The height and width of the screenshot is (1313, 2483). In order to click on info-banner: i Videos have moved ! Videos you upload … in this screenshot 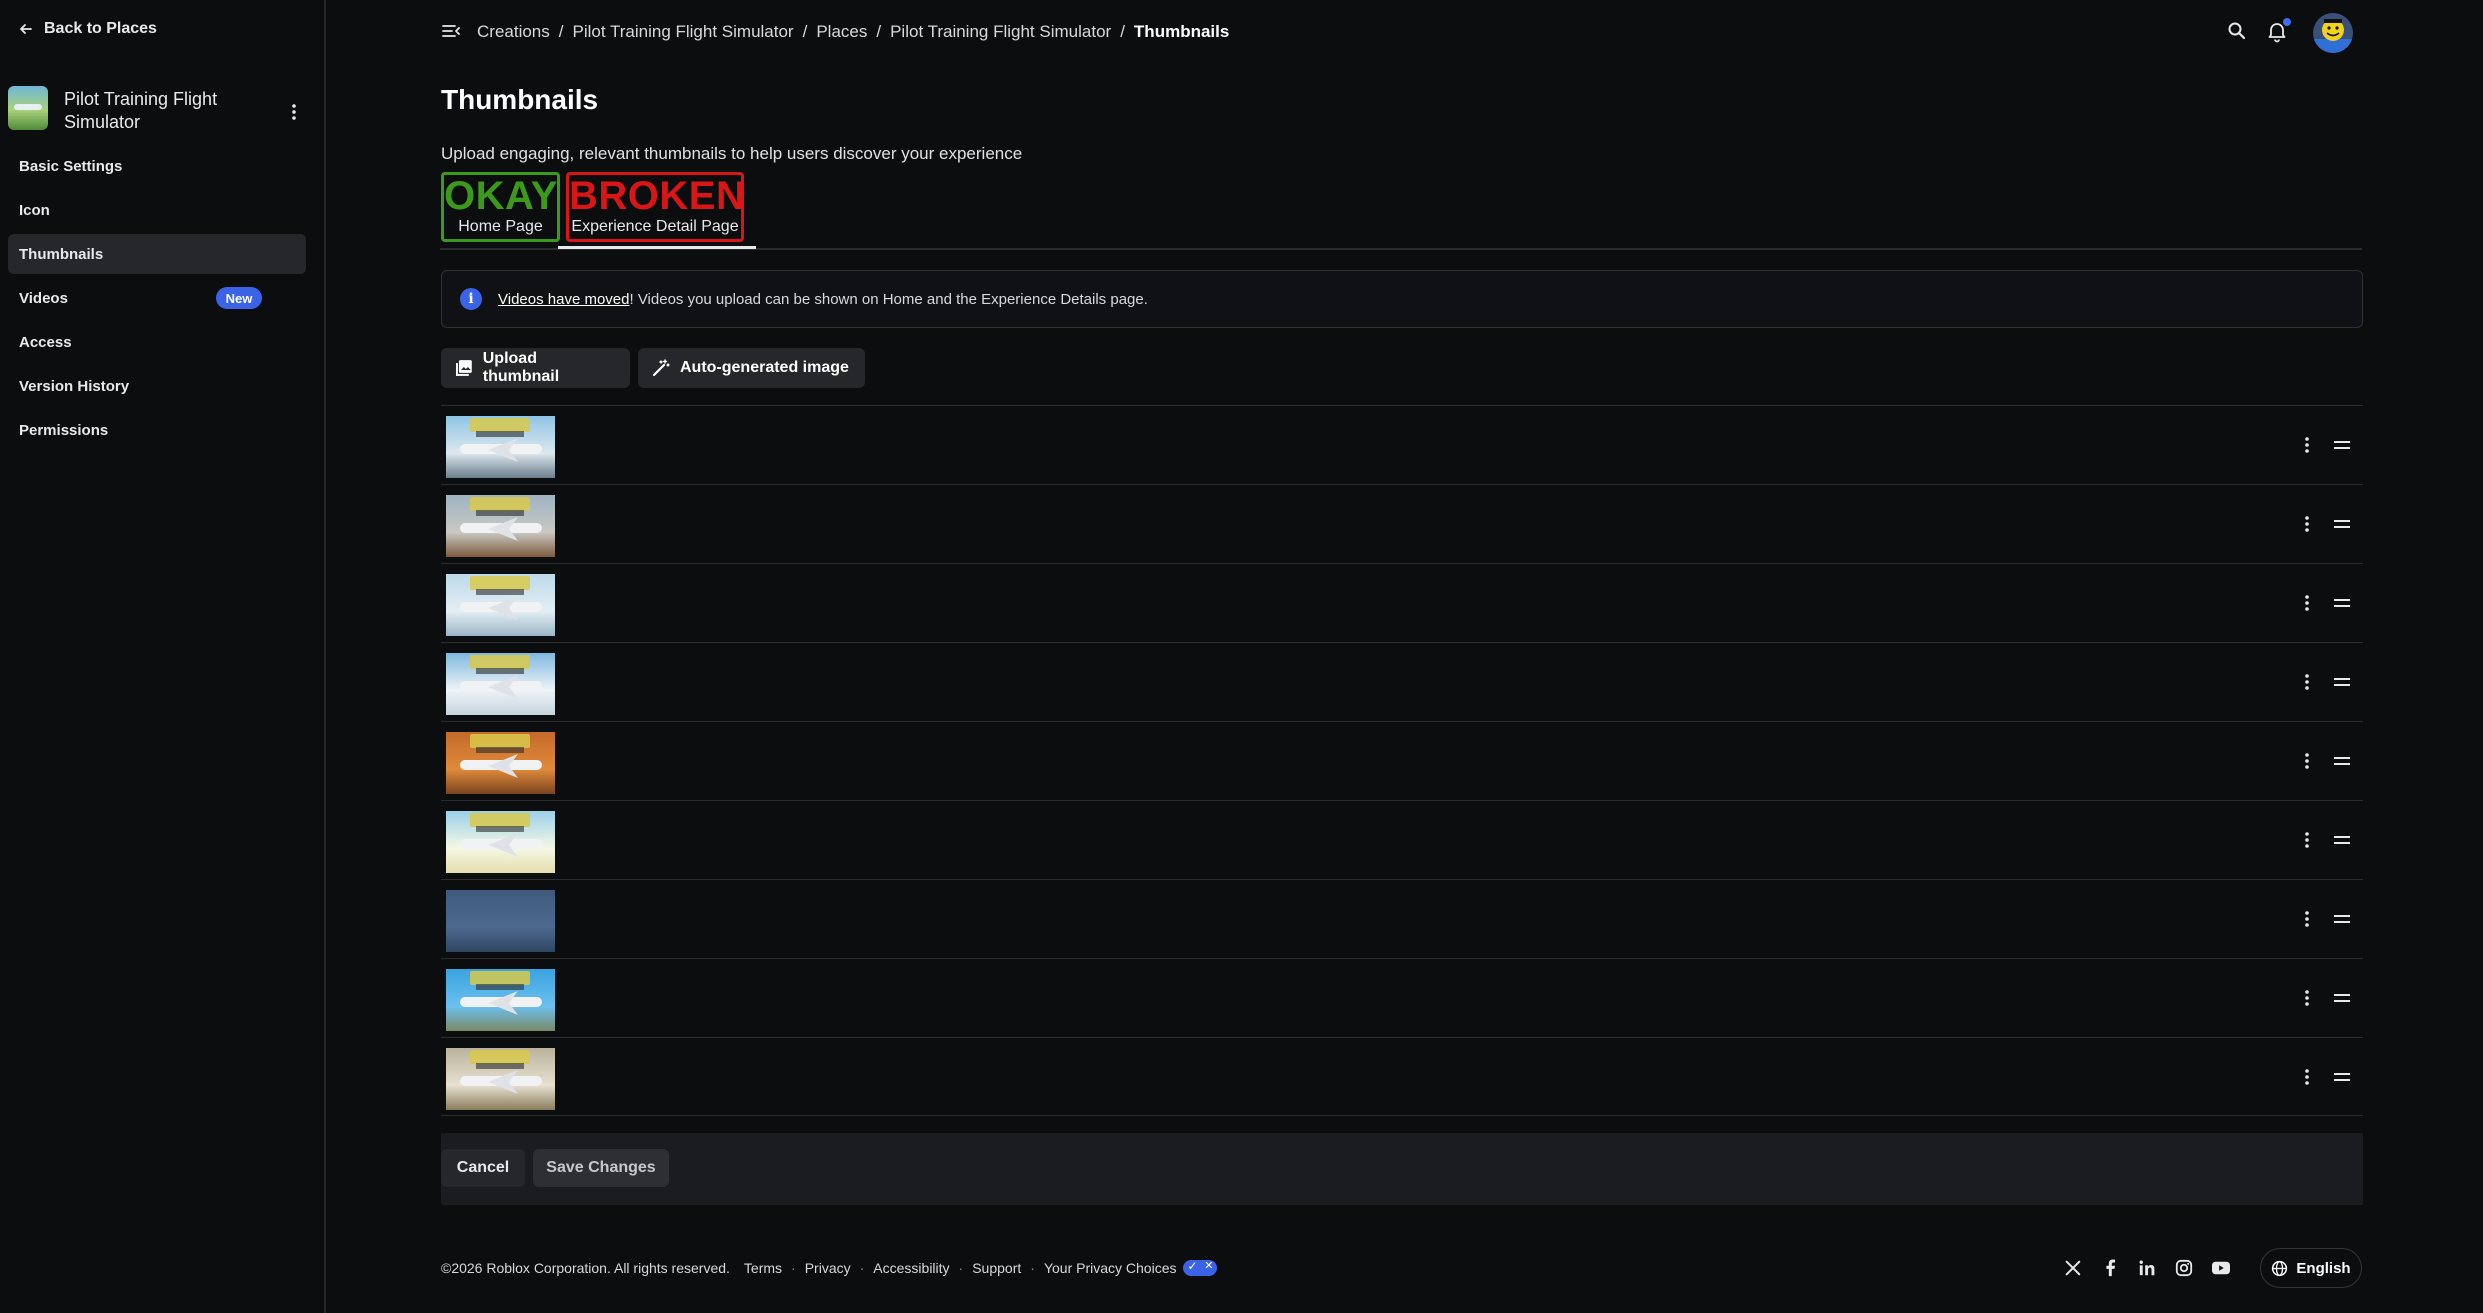, I will do `click(1402, 299)`.